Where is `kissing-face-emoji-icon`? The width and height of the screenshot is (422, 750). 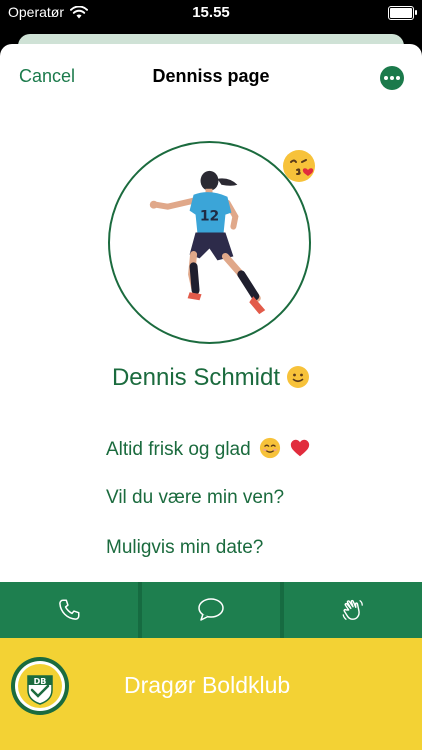 kissing-face-emoji-icon is located at coordinates (299, 166).